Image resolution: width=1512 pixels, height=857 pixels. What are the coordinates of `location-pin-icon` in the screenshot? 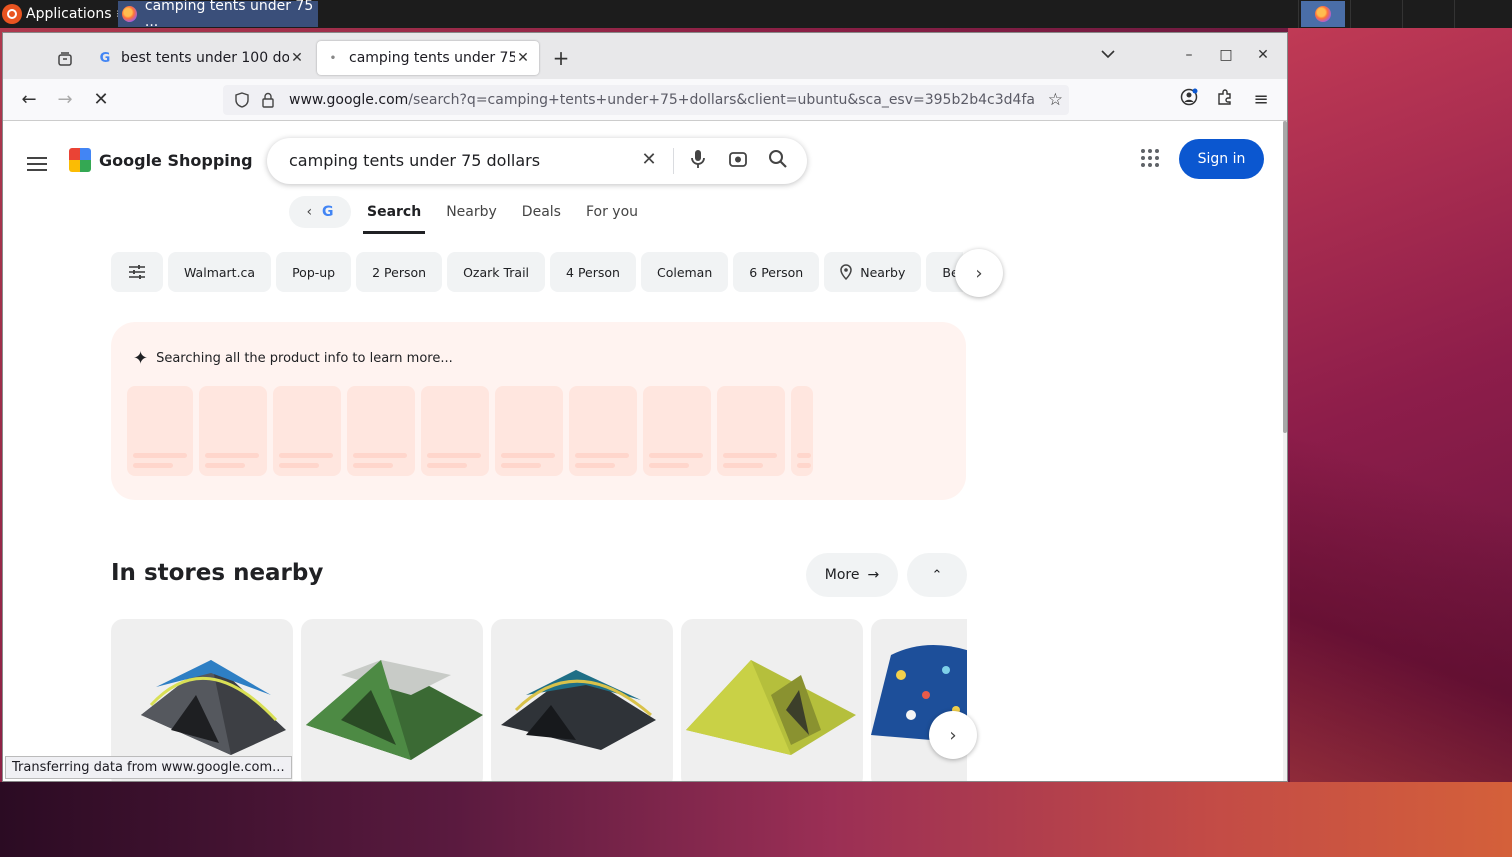 It's located at (846, 272).